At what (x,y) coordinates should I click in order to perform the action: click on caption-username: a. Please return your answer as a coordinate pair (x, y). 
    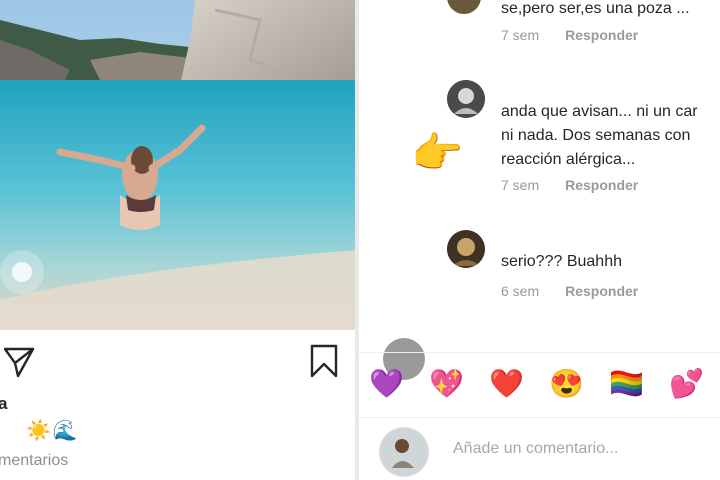
    Looking at the image, I should click on (3, 404).